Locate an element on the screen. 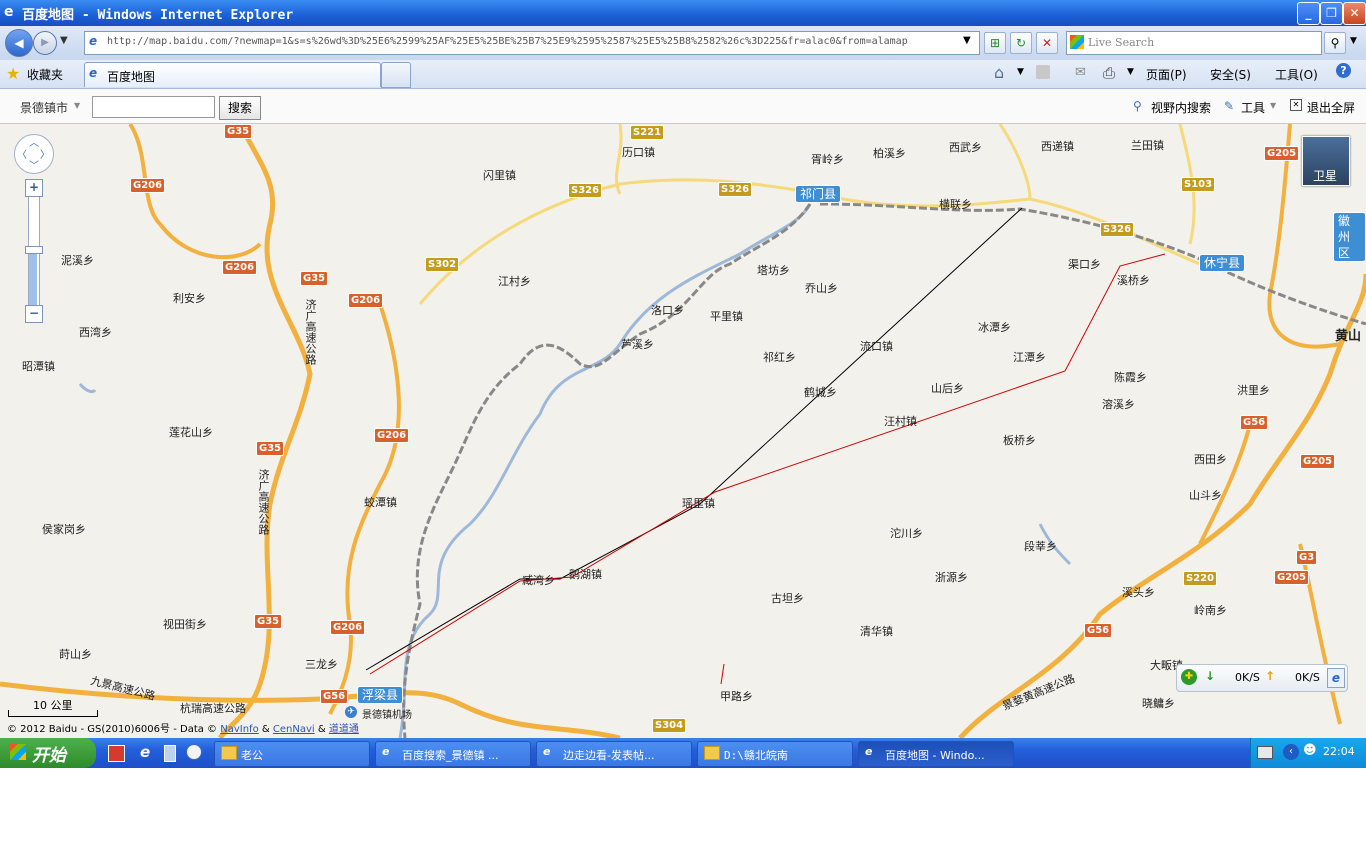 The height and width of the screenshot is (858, 1366). town-label: 清华镇 is located at coordinates (876, 631).